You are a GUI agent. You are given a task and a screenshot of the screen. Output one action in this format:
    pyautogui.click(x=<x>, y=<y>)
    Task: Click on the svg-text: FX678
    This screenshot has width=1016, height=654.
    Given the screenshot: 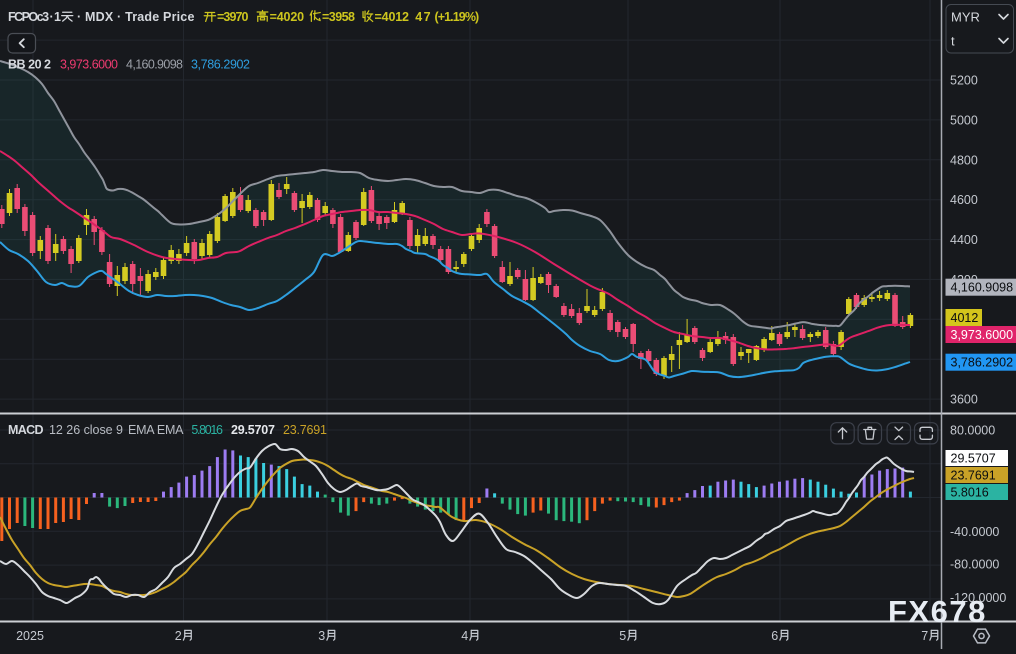 What is the action you would take?
    pyautogui.click(x=937, y=611)
    